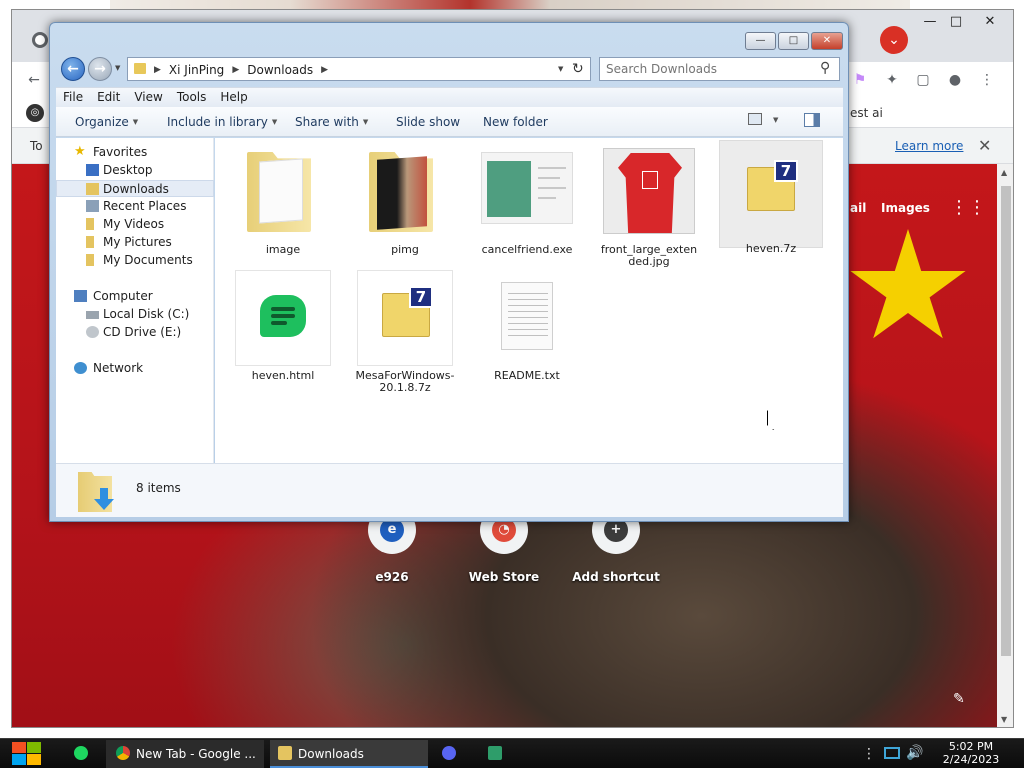 Image resolution: width=1024 pixels, height=768 pixels. Describe the element at coordinates (649, 206) in the screenshot. I see `file-front-large-extended-jpg: front_large_extended.jpg` at that location.